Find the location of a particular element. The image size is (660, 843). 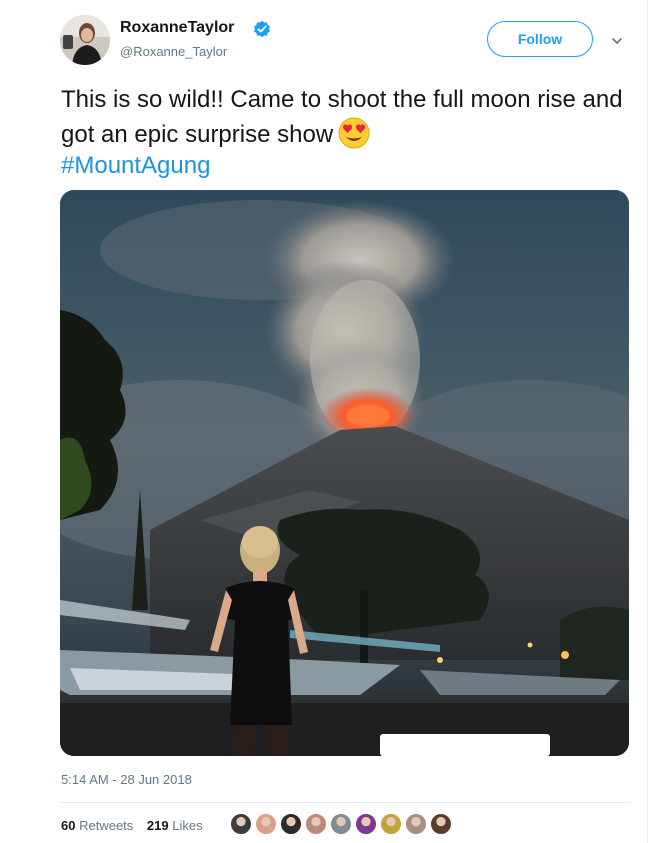

user-display-name: RoxanneTaylor is located at coordinates (177, 28).